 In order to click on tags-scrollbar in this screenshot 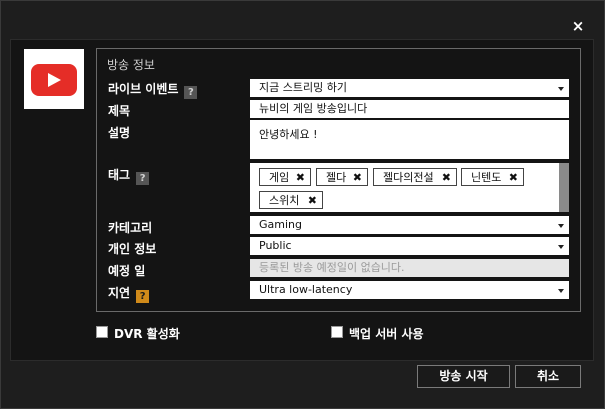, I will do `click(564, 187)`.